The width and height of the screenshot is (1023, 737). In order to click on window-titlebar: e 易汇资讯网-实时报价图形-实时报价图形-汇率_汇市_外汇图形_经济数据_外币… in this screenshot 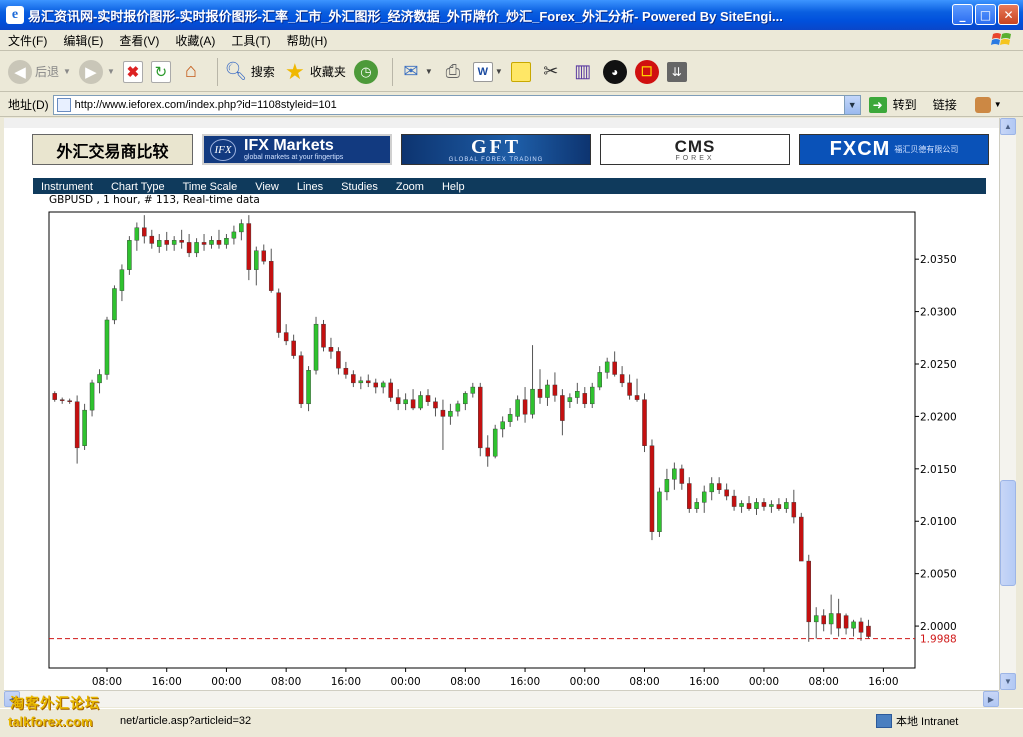, I will do `click(511, 15)`.